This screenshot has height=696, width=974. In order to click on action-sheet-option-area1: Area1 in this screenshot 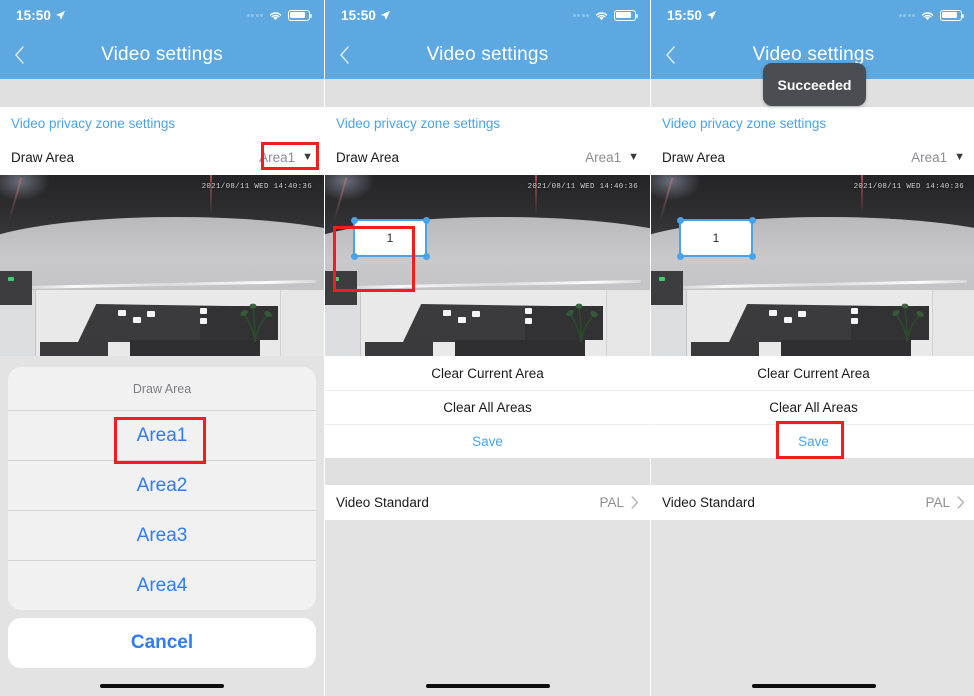, I will do `click(162, 435)`.